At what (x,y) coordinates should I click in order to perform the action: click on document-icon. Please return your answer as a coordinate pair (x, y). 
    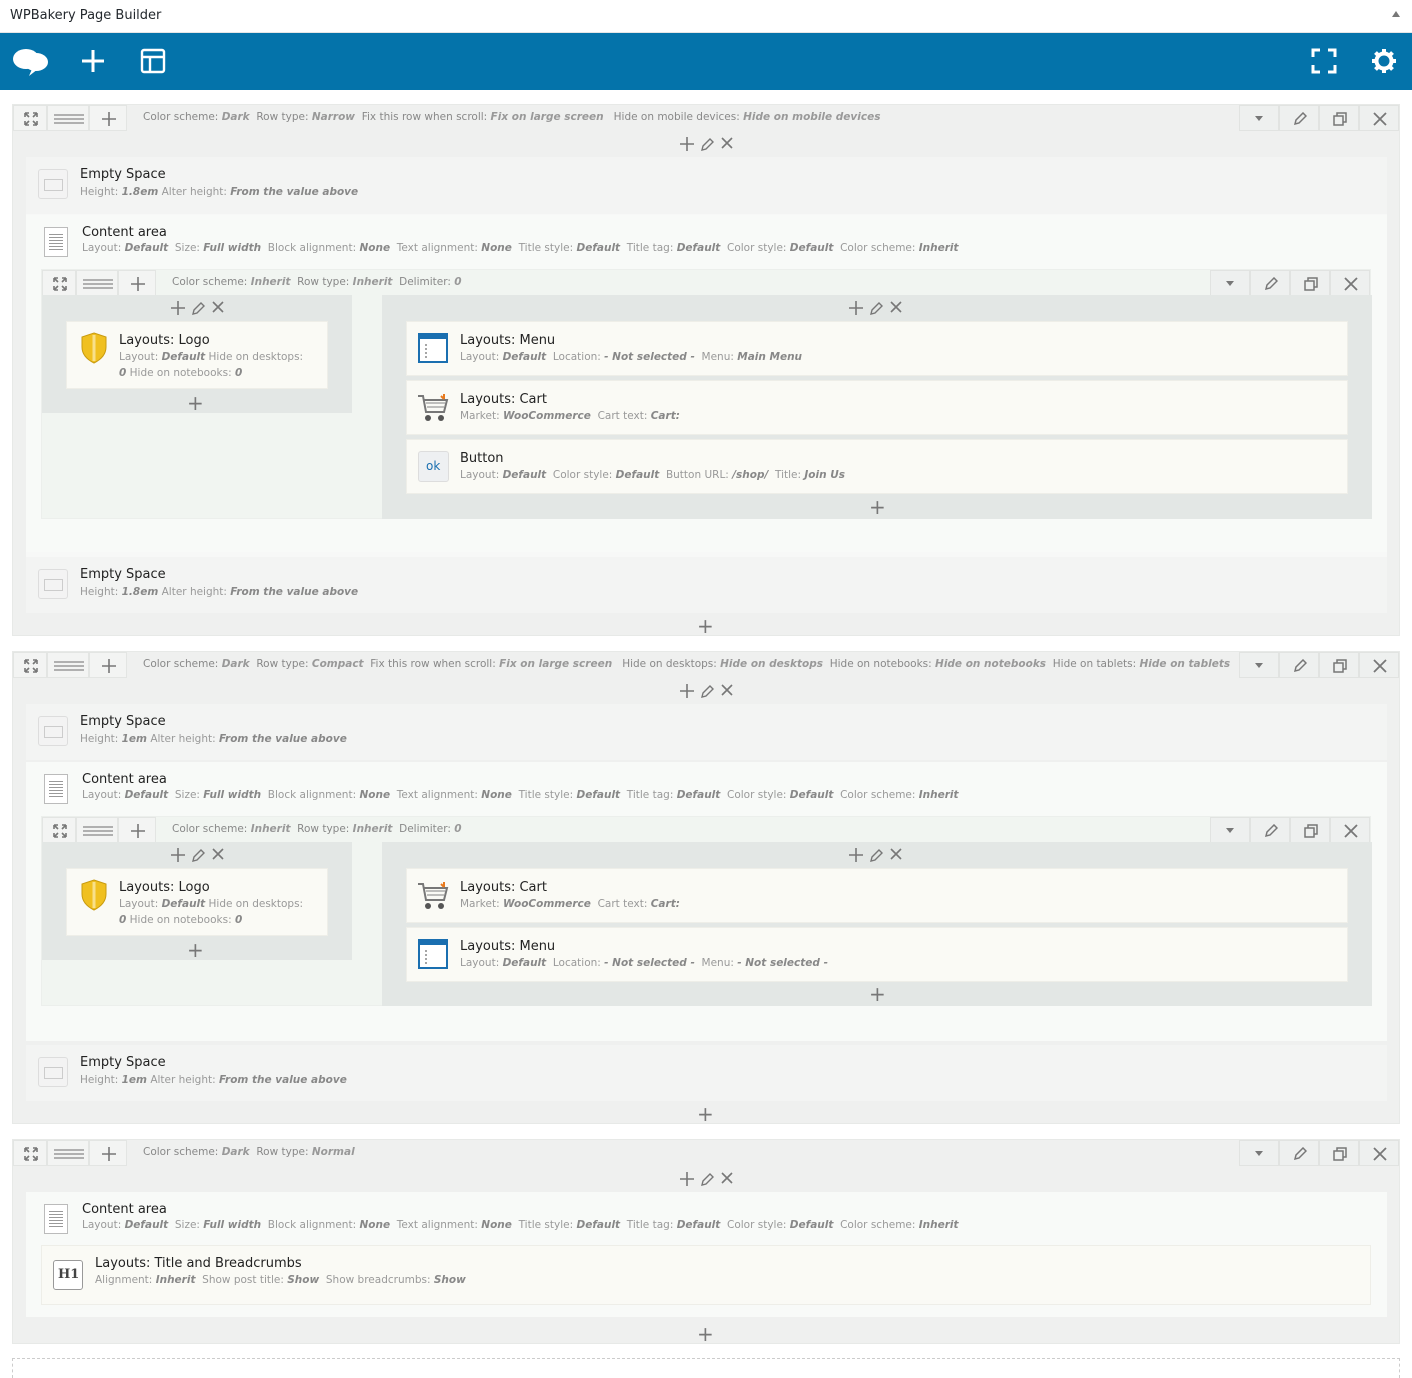
    Looking at the image, I should click on (56, 242).